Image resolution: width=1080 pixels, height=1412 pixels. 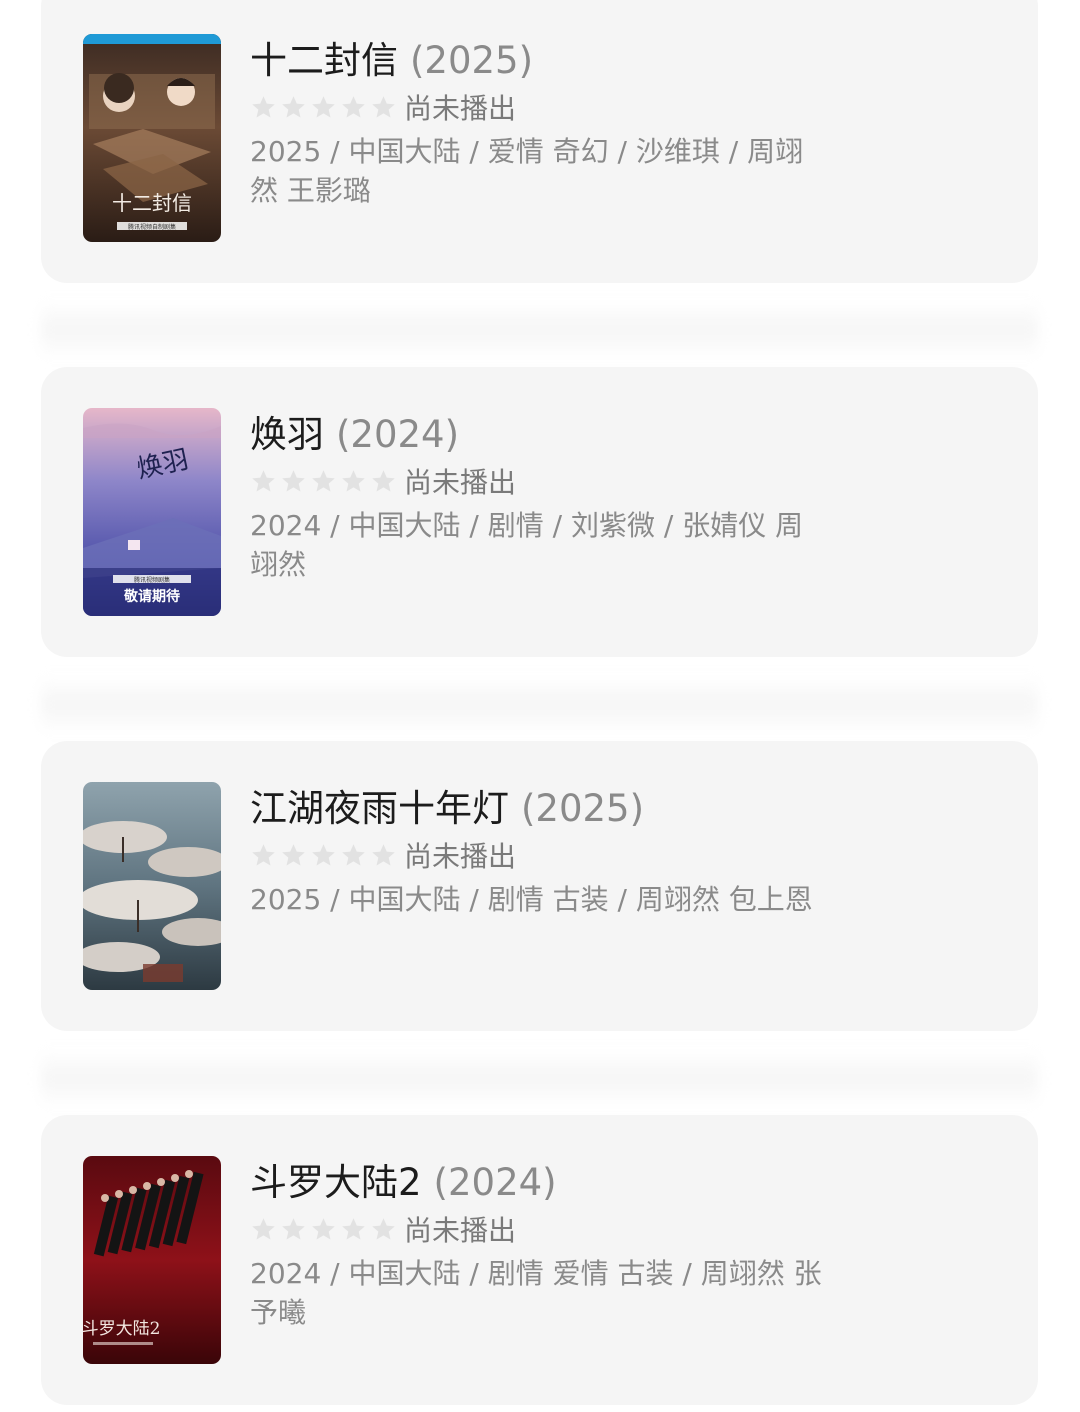 I want to click on show-title-line: 江湖夜雨十年灯 (2025), so click(x=550, y=809).